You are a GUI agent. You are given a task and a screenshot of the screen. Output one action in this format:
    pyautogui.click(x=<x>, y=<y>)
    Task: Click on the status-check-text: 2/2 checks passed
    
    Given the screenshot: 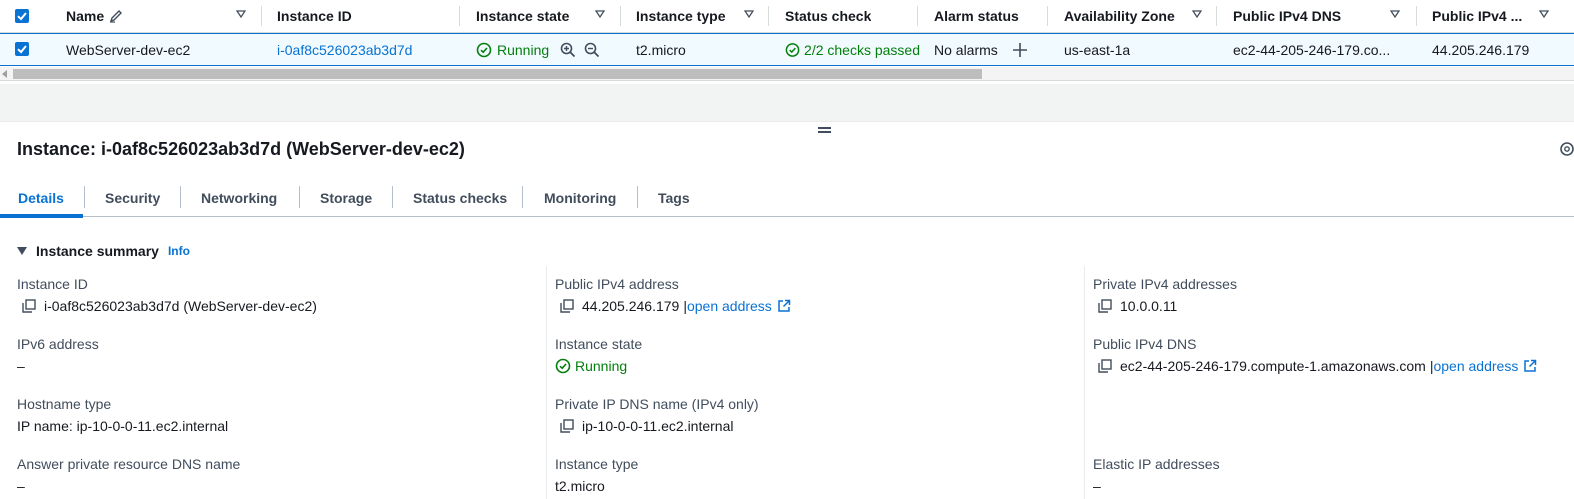 What is the action you would take?
    pyautogui.click(x=862, y=50)
    